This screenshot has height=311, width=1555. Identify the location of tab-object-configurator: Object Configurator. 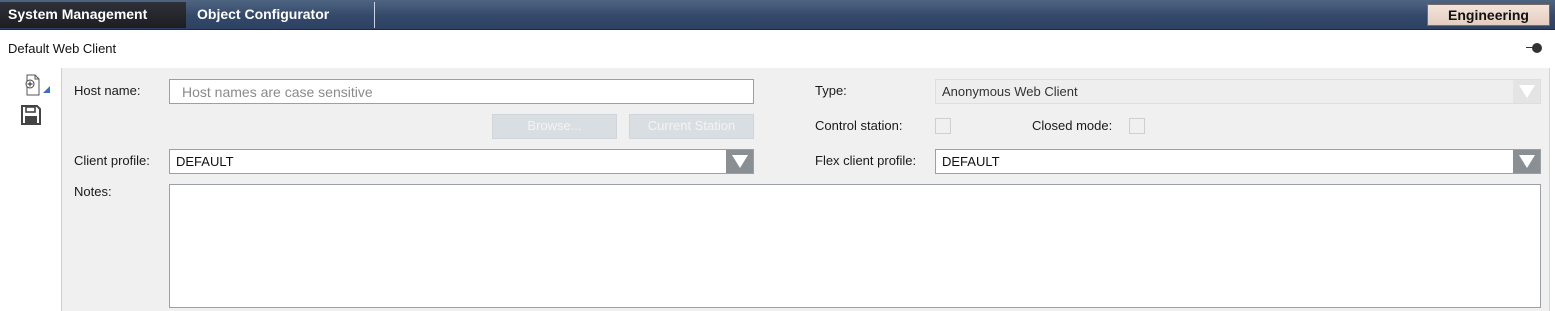
(281, 15).